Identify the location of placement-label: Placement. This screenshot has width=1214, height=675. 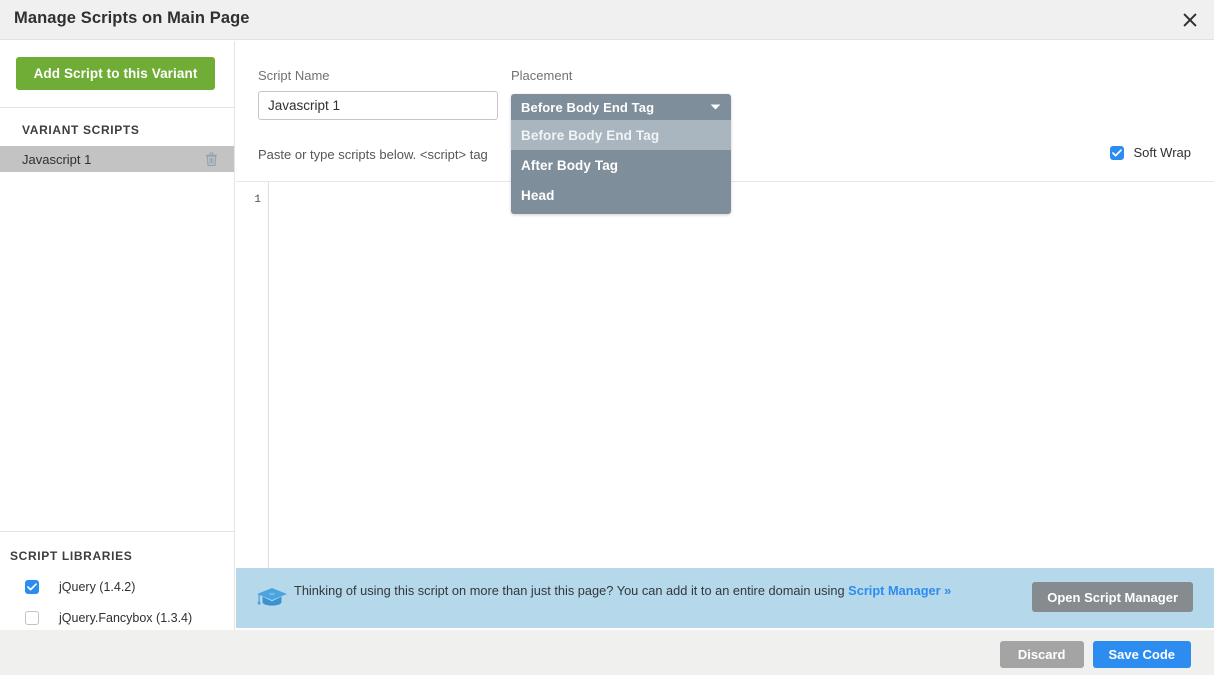
(542, 75).